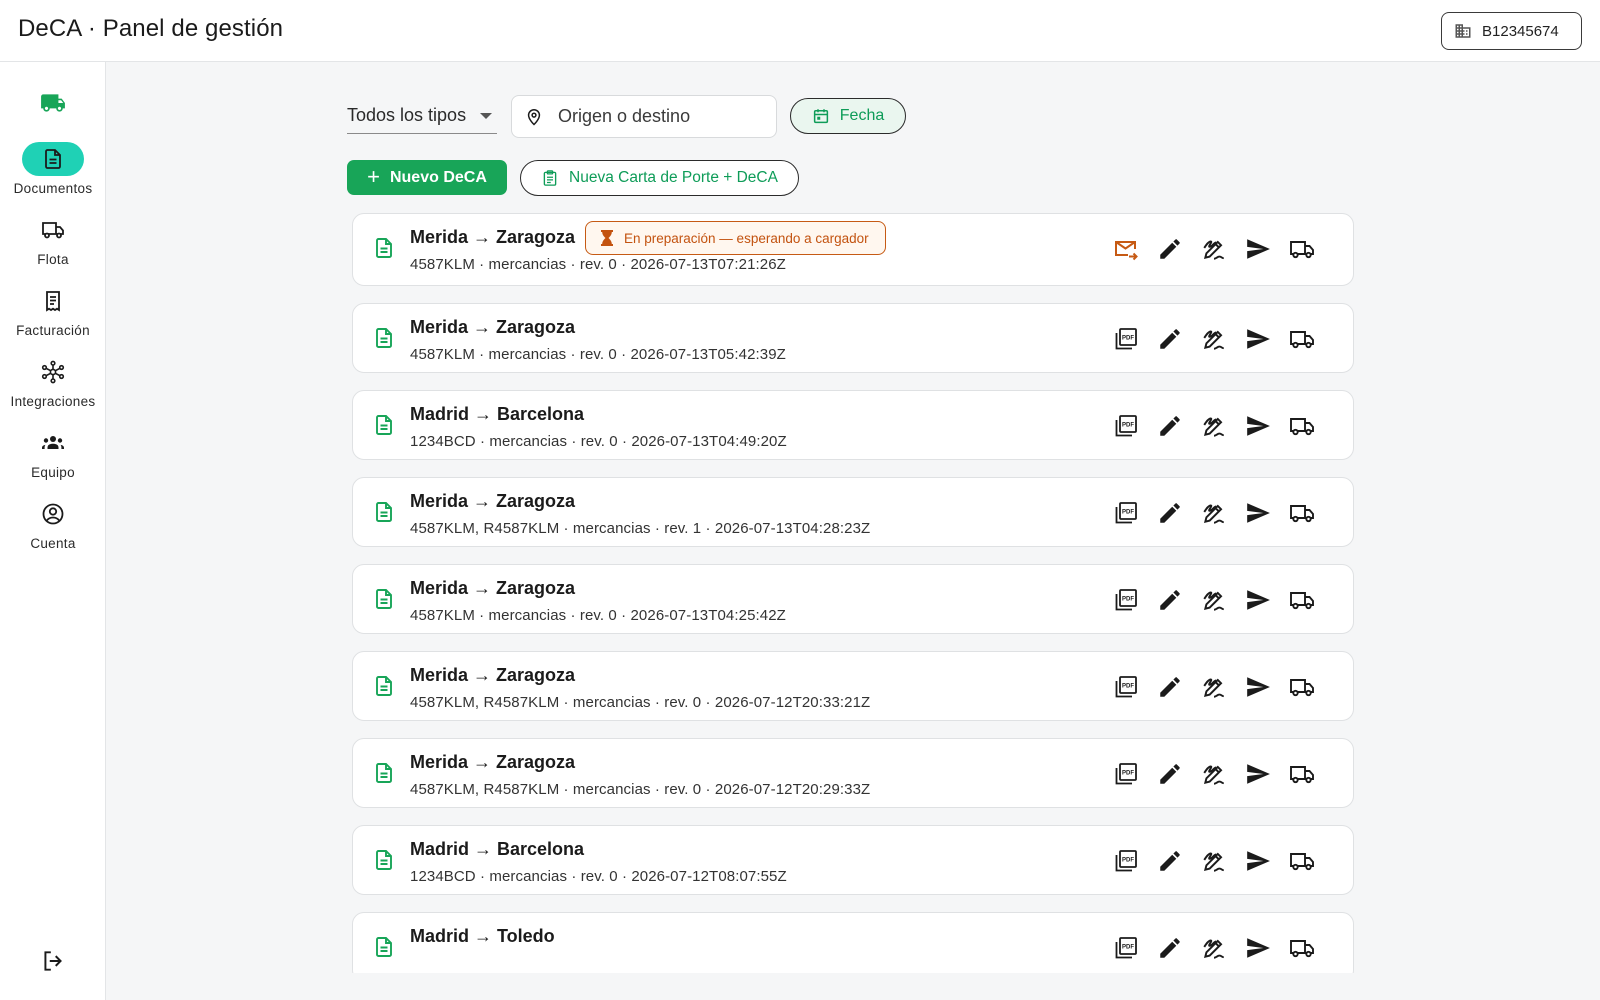  I want to click on new-carta-porte-button: Nueva Carta de Porte + DeCA, so click(659, 178).